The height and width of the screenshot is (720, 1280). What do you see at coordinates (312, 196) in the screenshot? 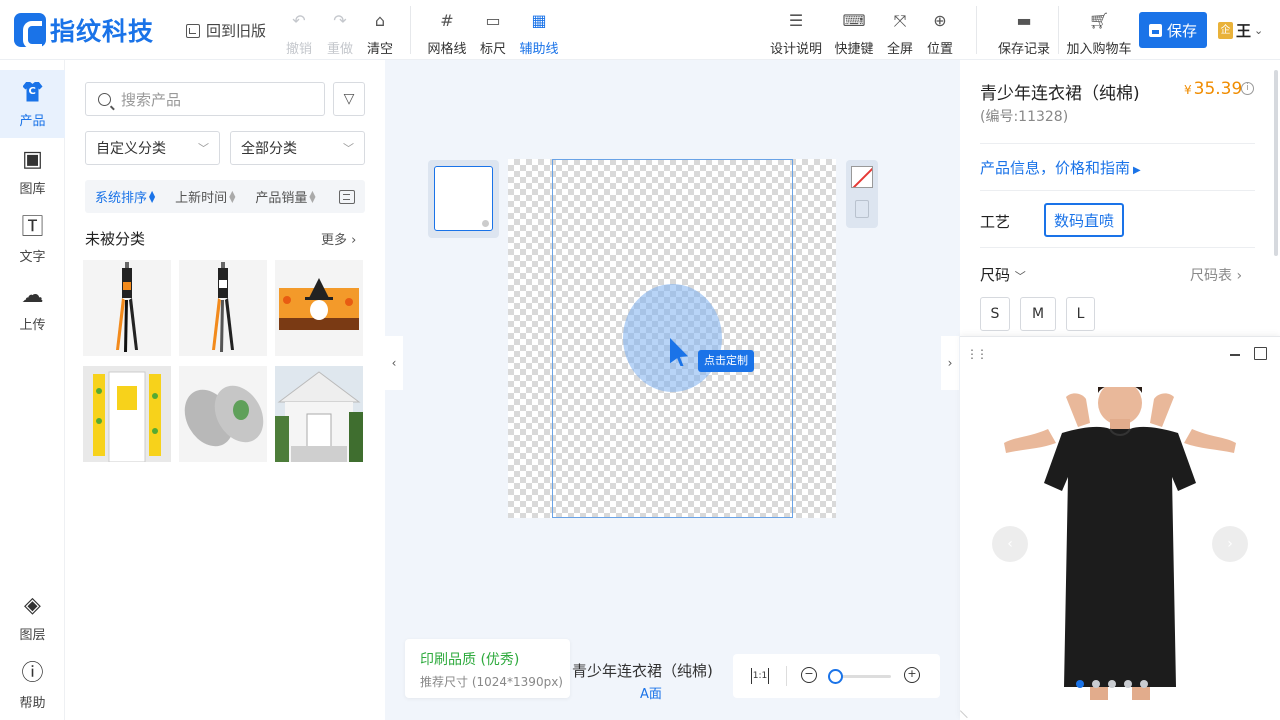
I see `sort-arrows-icon: ▲ ▼` at bounding box center [312, 196].